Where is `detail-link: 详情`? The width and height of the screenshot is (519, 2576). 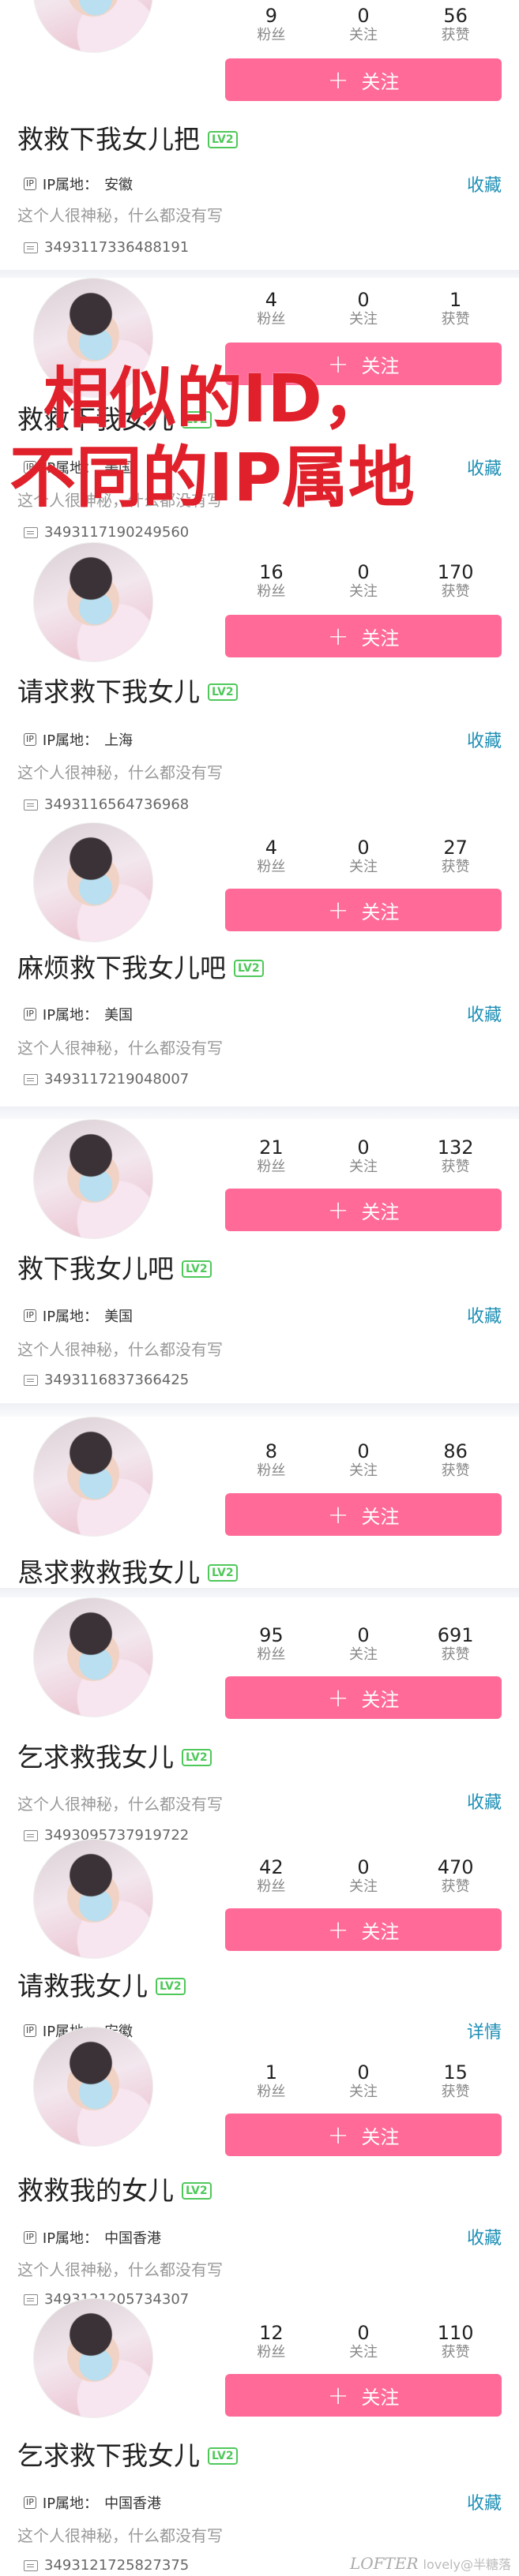
detail-link: 详情 is located at coordinates (484, 2030).